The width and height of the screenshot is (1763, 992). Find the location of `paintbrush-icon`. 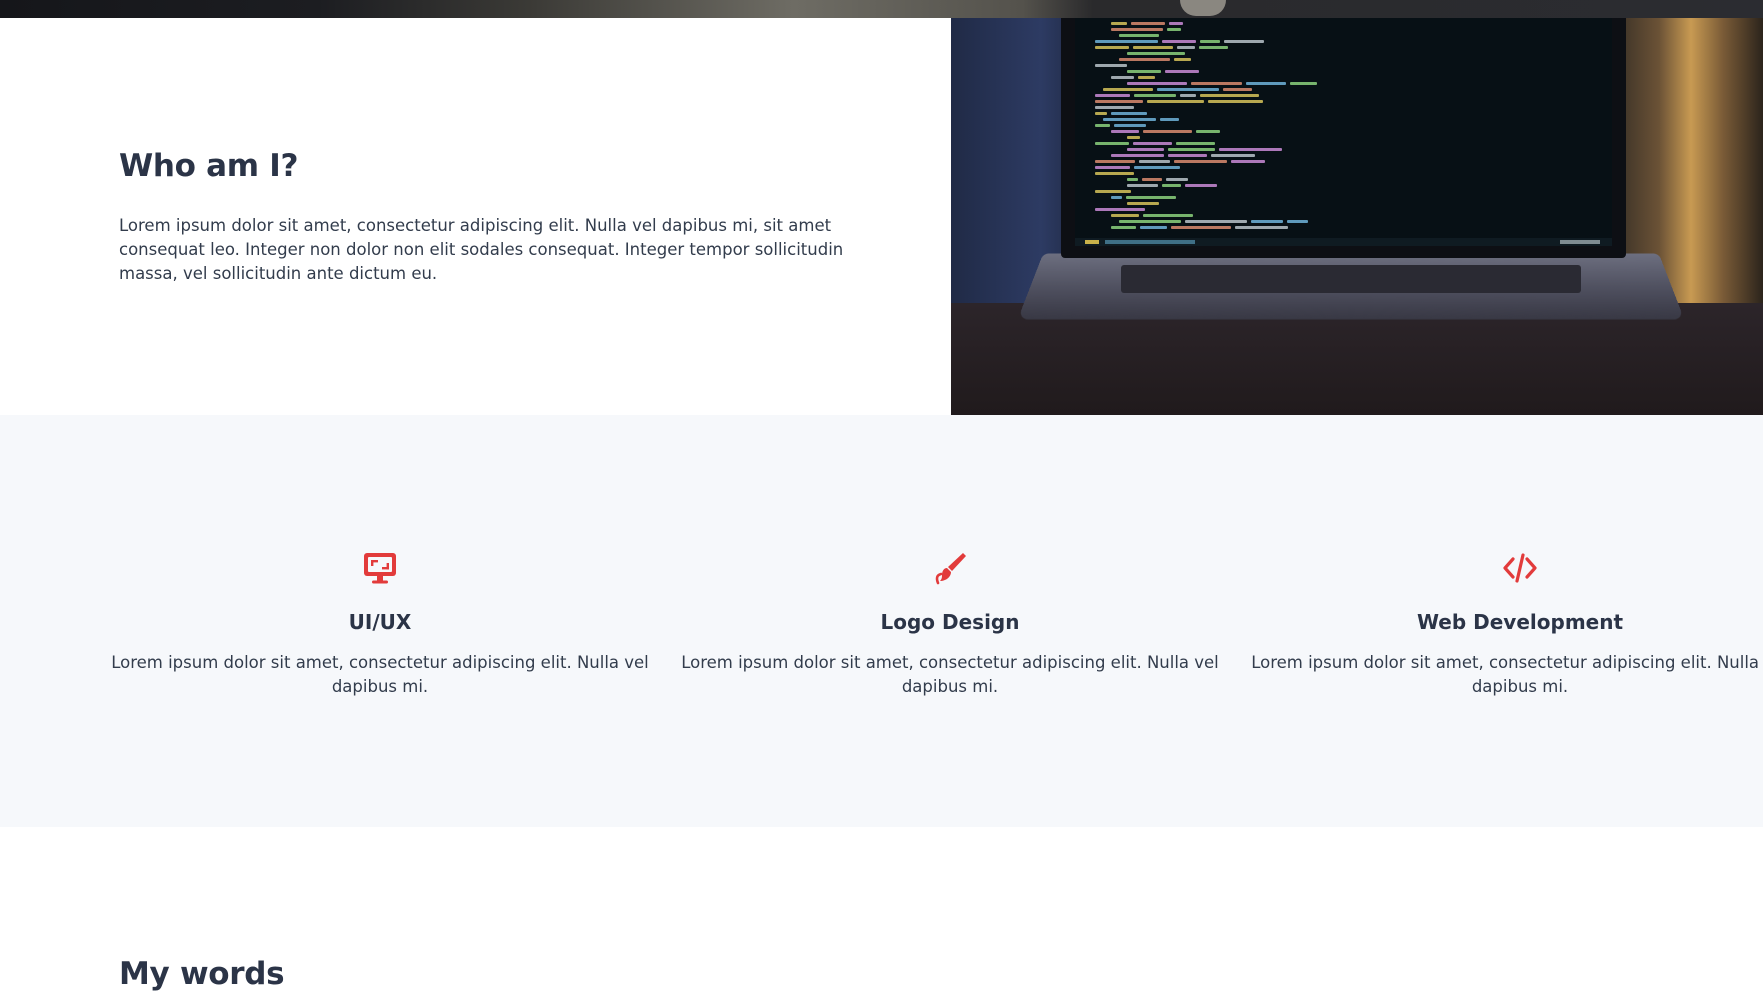

paintbrush-icon is located at coordinates (950, 569).